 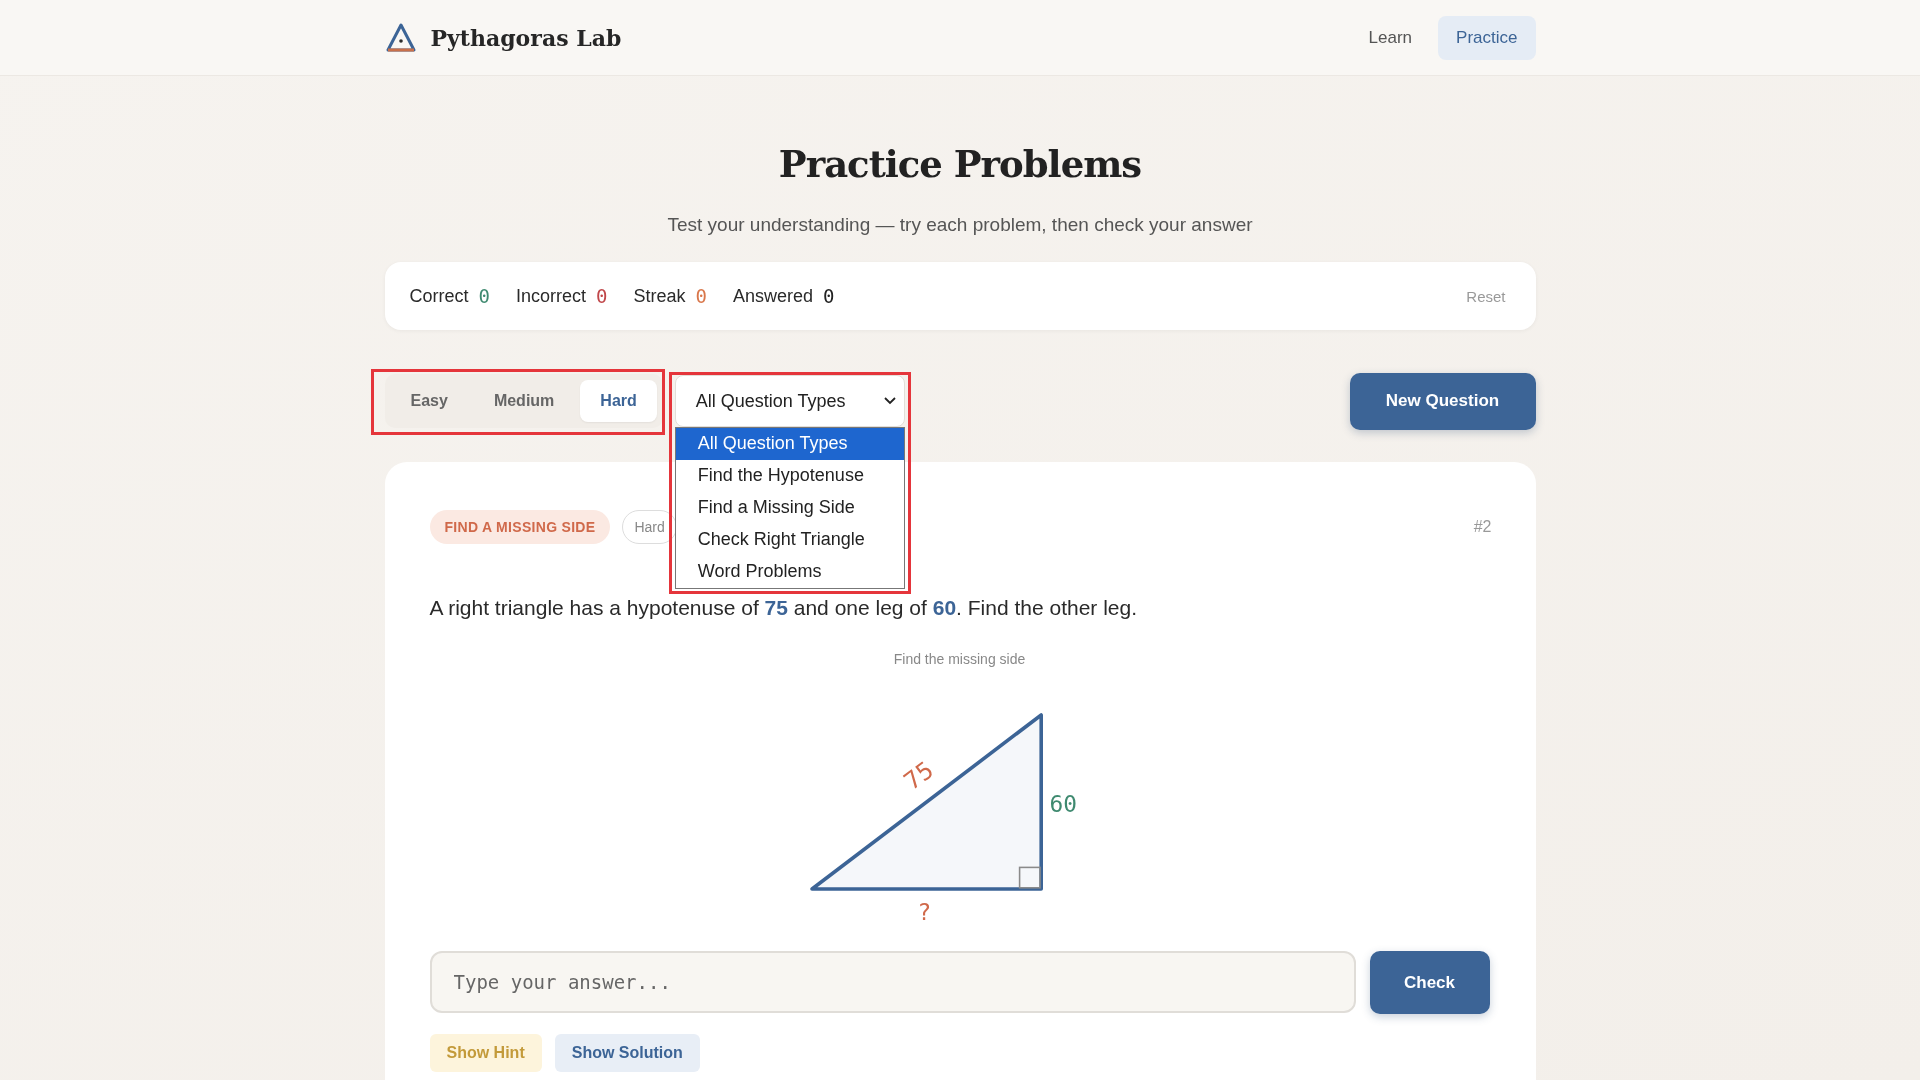 What do you see at coordinates (789, 540) in the screenshot?
I see `dropdown-option: Check Right Triangle` at bounding box center [789, 540].